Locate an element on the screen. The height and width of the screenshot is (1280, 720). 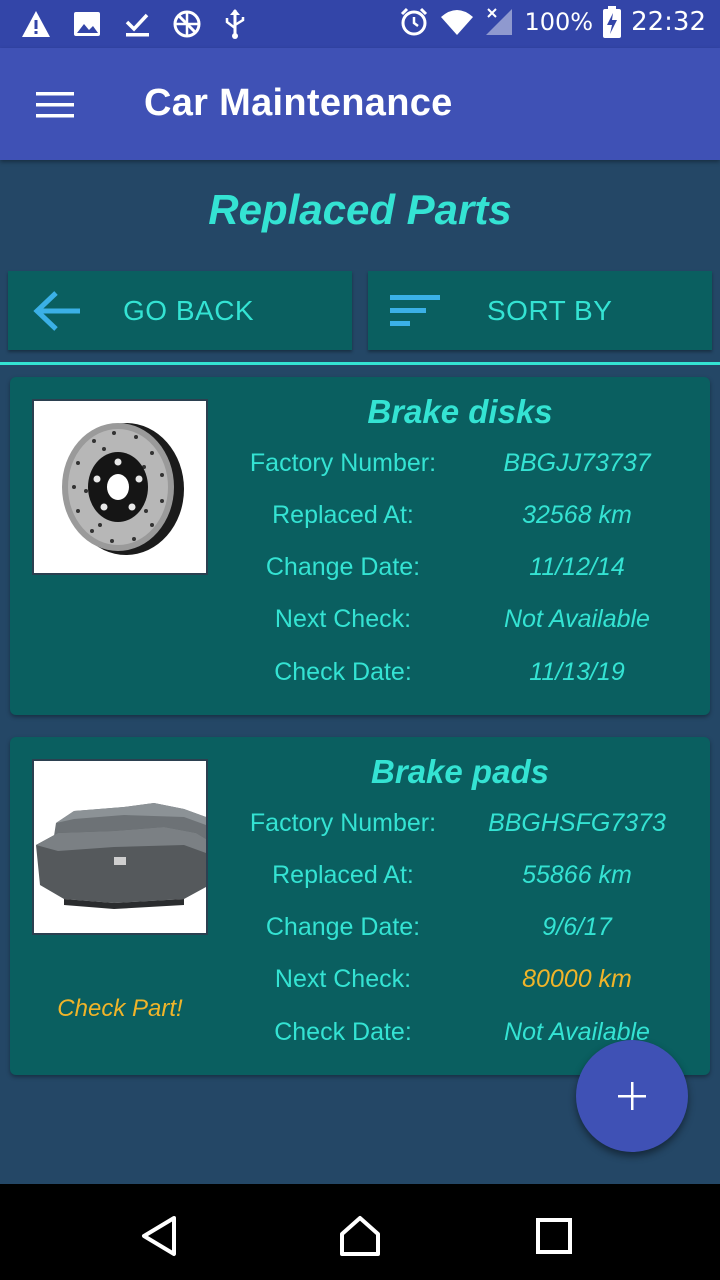
detail-value-warning: 80000 km is located at coordinates (577, 979).